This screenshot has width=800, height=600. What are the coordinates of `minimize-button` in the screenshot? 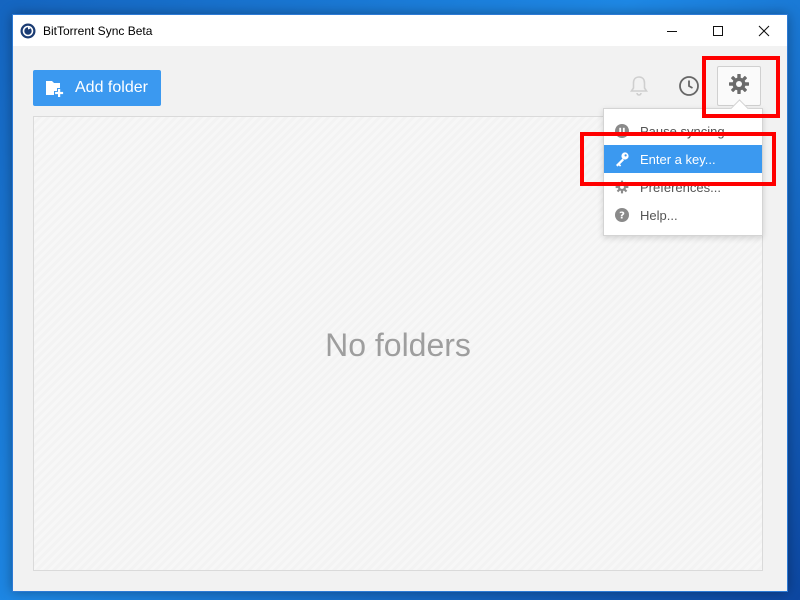 It's located at (672, 30).